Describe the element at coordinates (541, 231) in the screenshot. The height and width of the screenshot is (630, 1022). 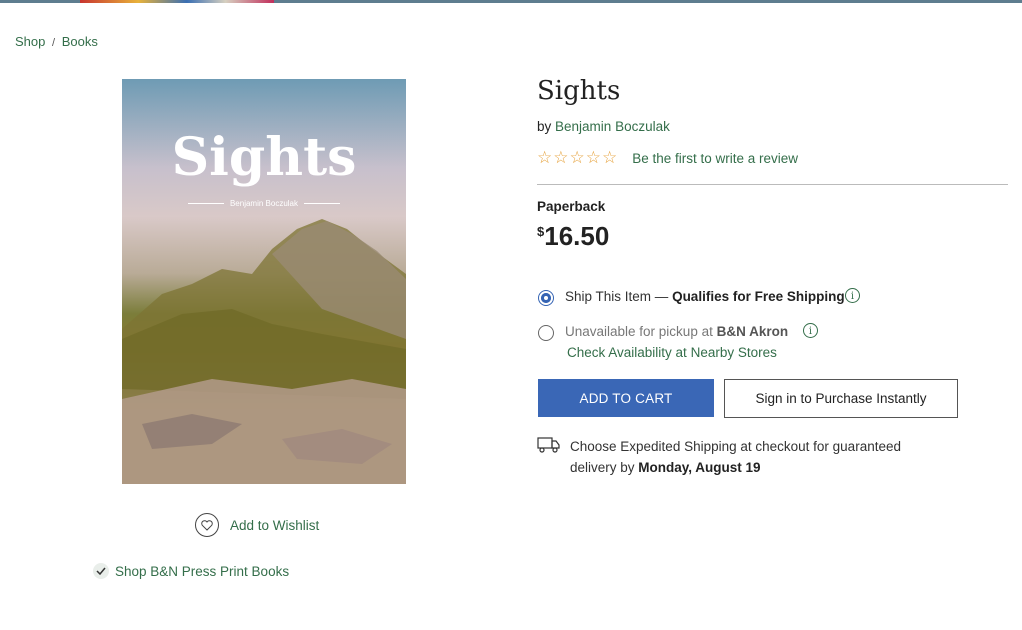
I see `price-currency: $` at that location.